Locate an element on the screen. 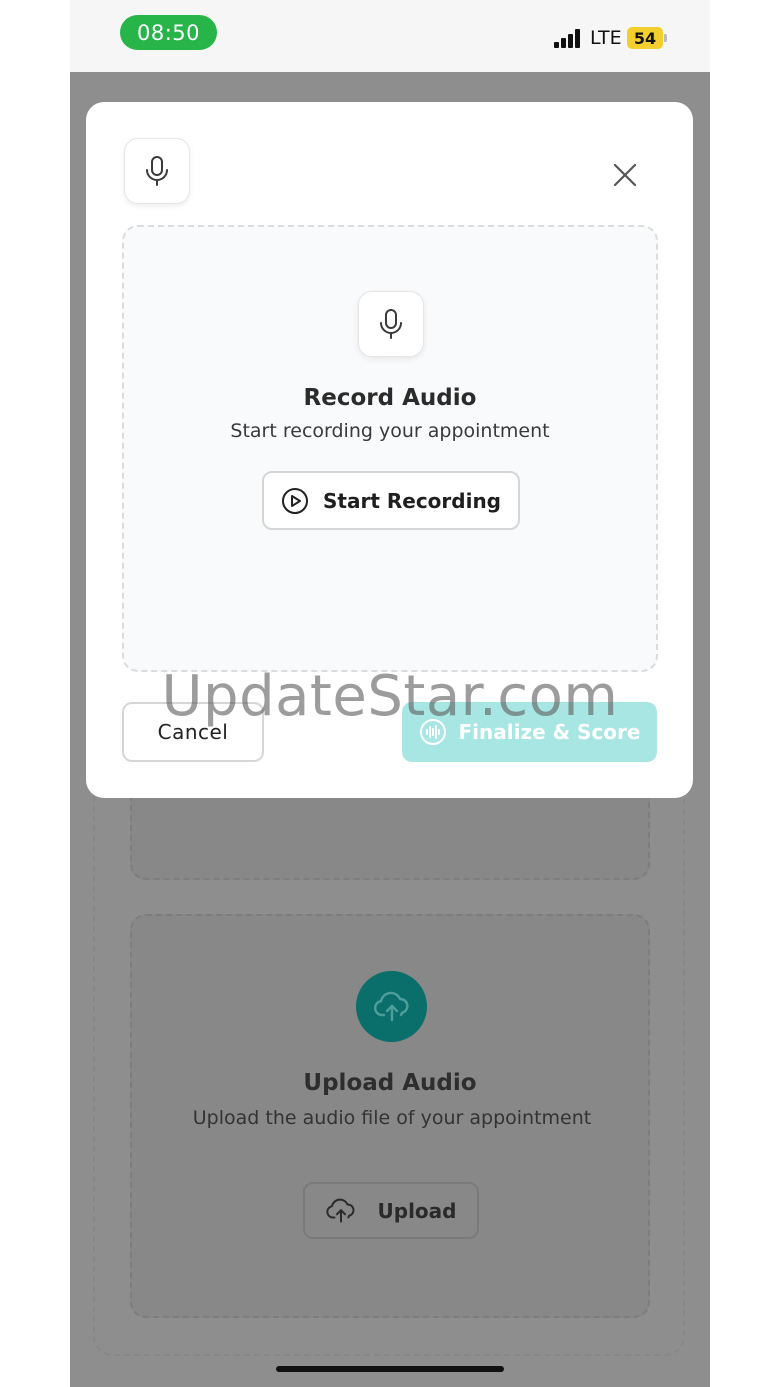  start-recording-label: Start Recording is located at coordinates (412, 500).